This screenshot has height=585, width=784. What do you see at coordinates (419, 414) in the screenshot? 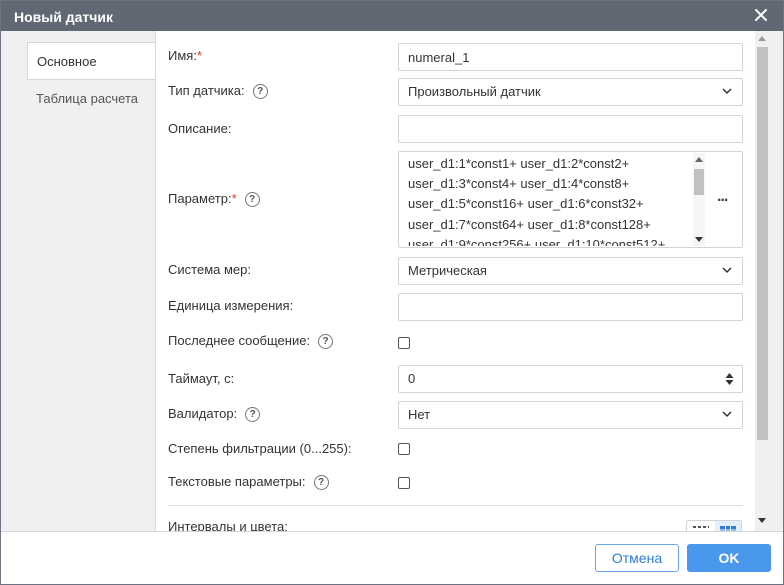
I see `validator-value: Нет` at bounding box center [419, 414].